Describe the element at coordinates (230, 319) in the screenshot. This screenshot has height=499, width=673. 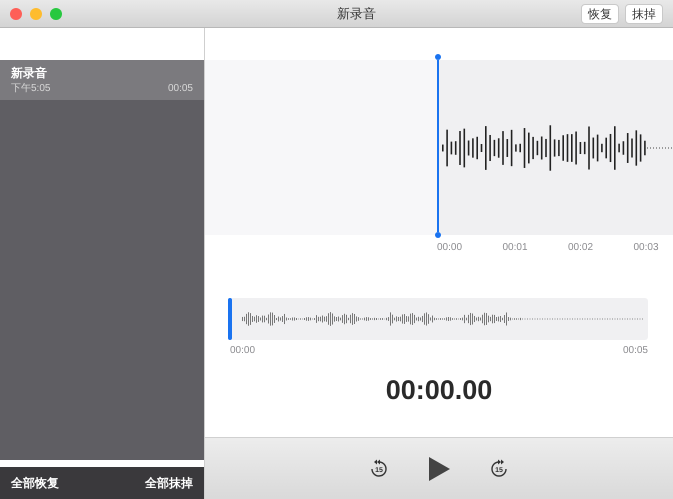
I see `overview-playhead` at that location.